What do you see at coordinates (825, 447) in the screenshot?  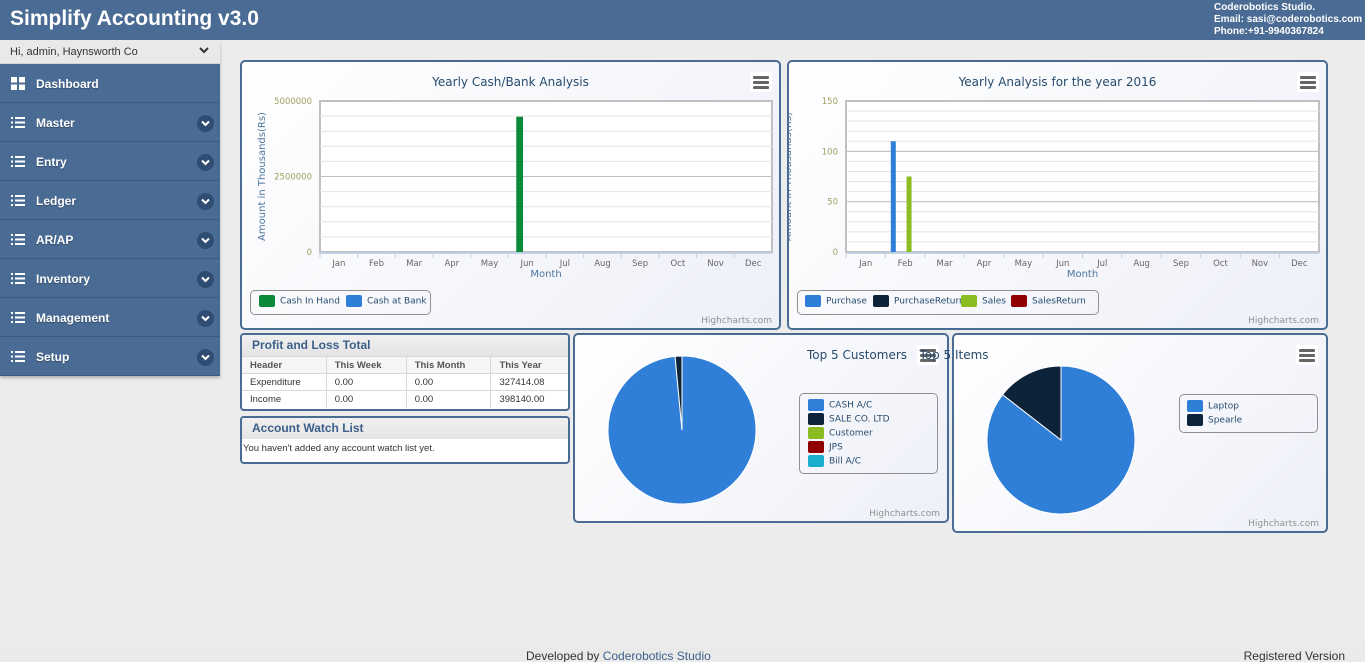 I see `legend-item-jps: JPS` at bounding box center [825, 447].